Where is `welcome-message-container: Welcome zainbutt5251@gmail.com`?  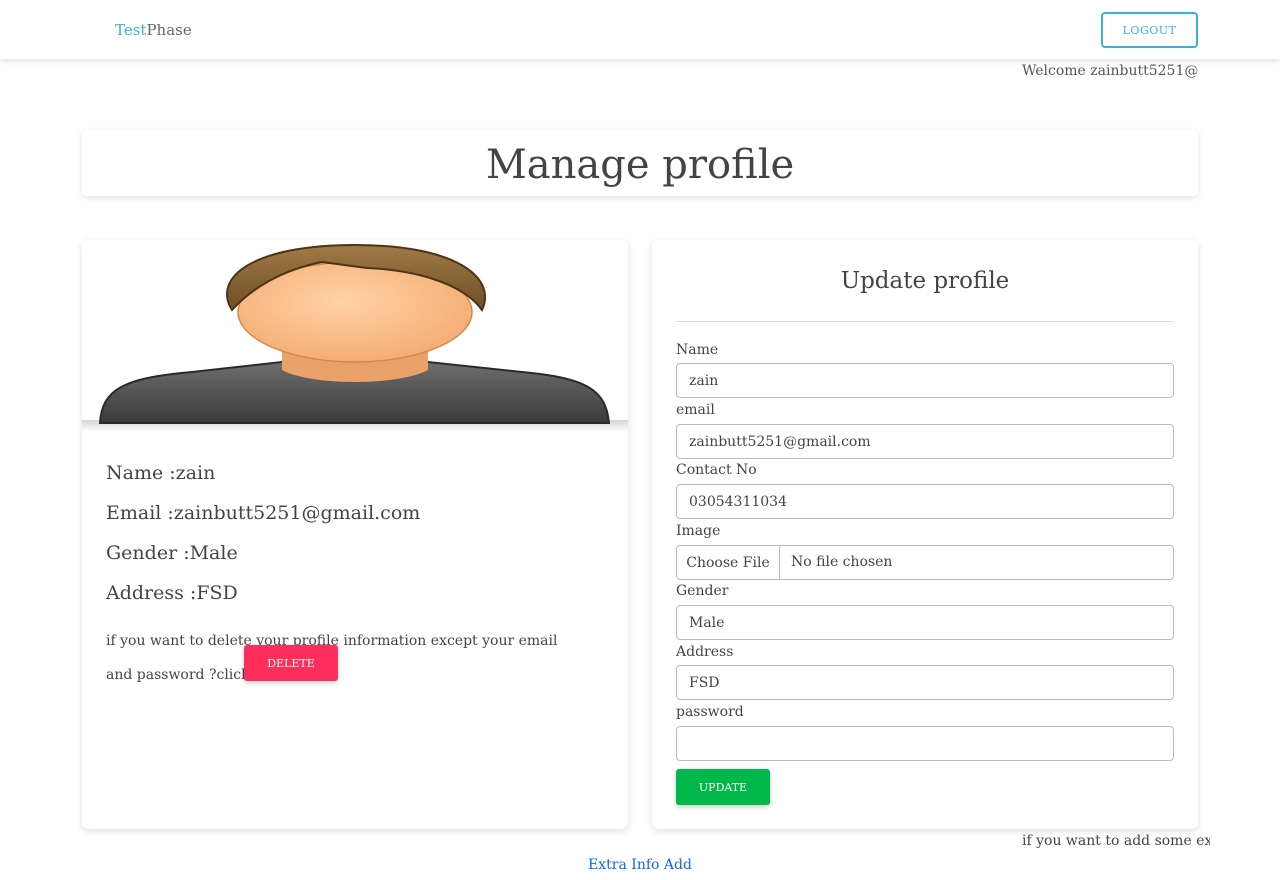
welcome-message-container: Welcome zainbutt5251@gmail.com is located at coordinates (1110, 73).